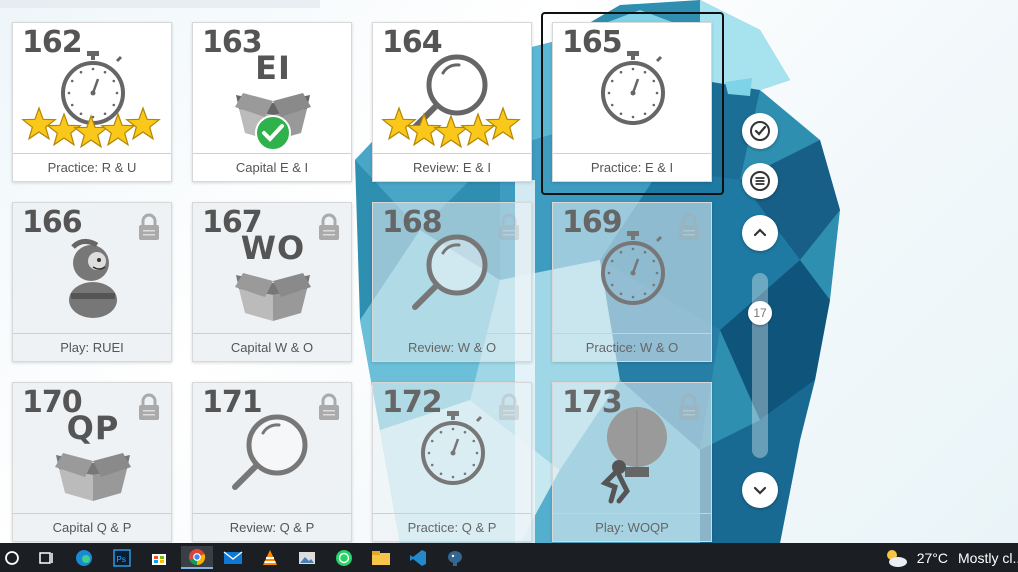  I want to click on check-circle-icon, so click(760, 131).